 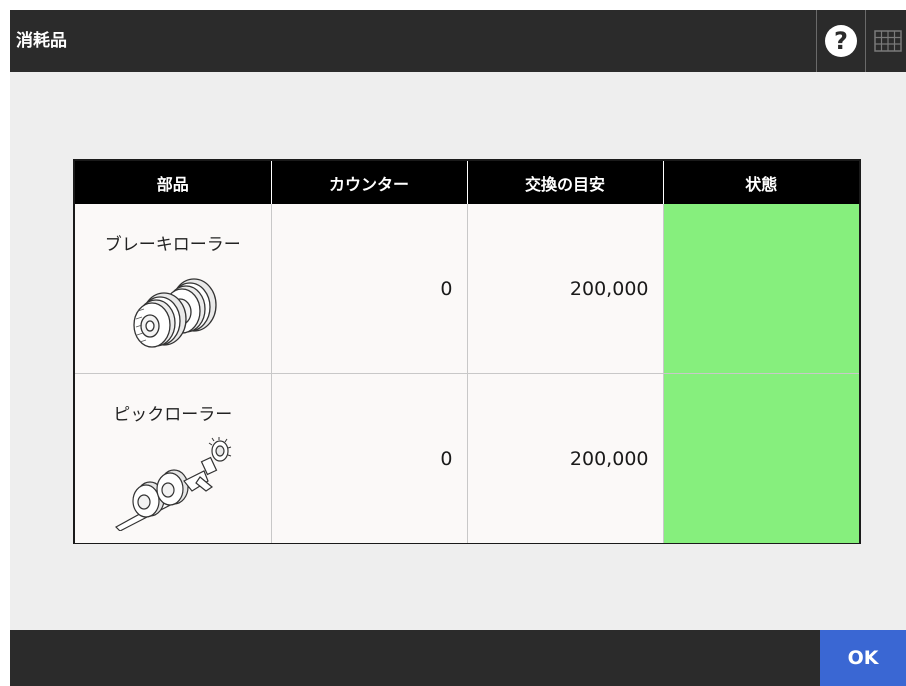 What do you see at coordinates (564, 182) in the screenshot?
I see `column-header-replacement-guide: 交換の目安` at bounding box center [564, 182].